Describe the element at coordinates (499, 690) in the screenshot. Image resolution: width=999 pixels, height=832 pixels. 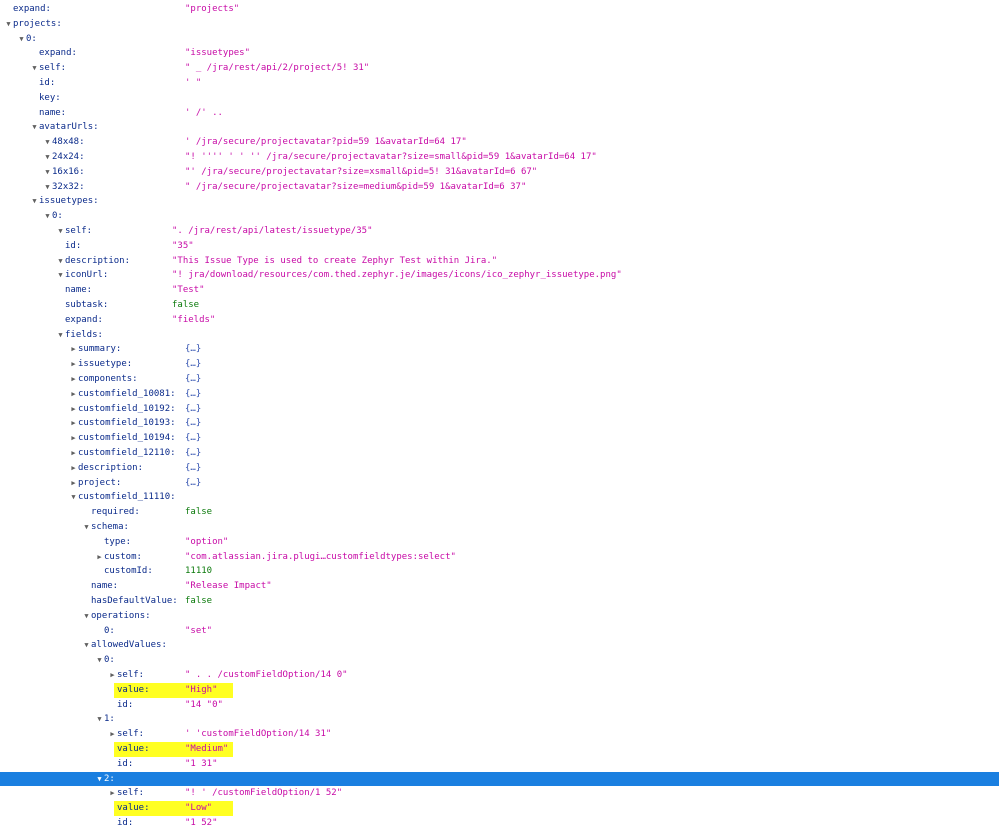
I see `json-row: value: "High"` at that location.